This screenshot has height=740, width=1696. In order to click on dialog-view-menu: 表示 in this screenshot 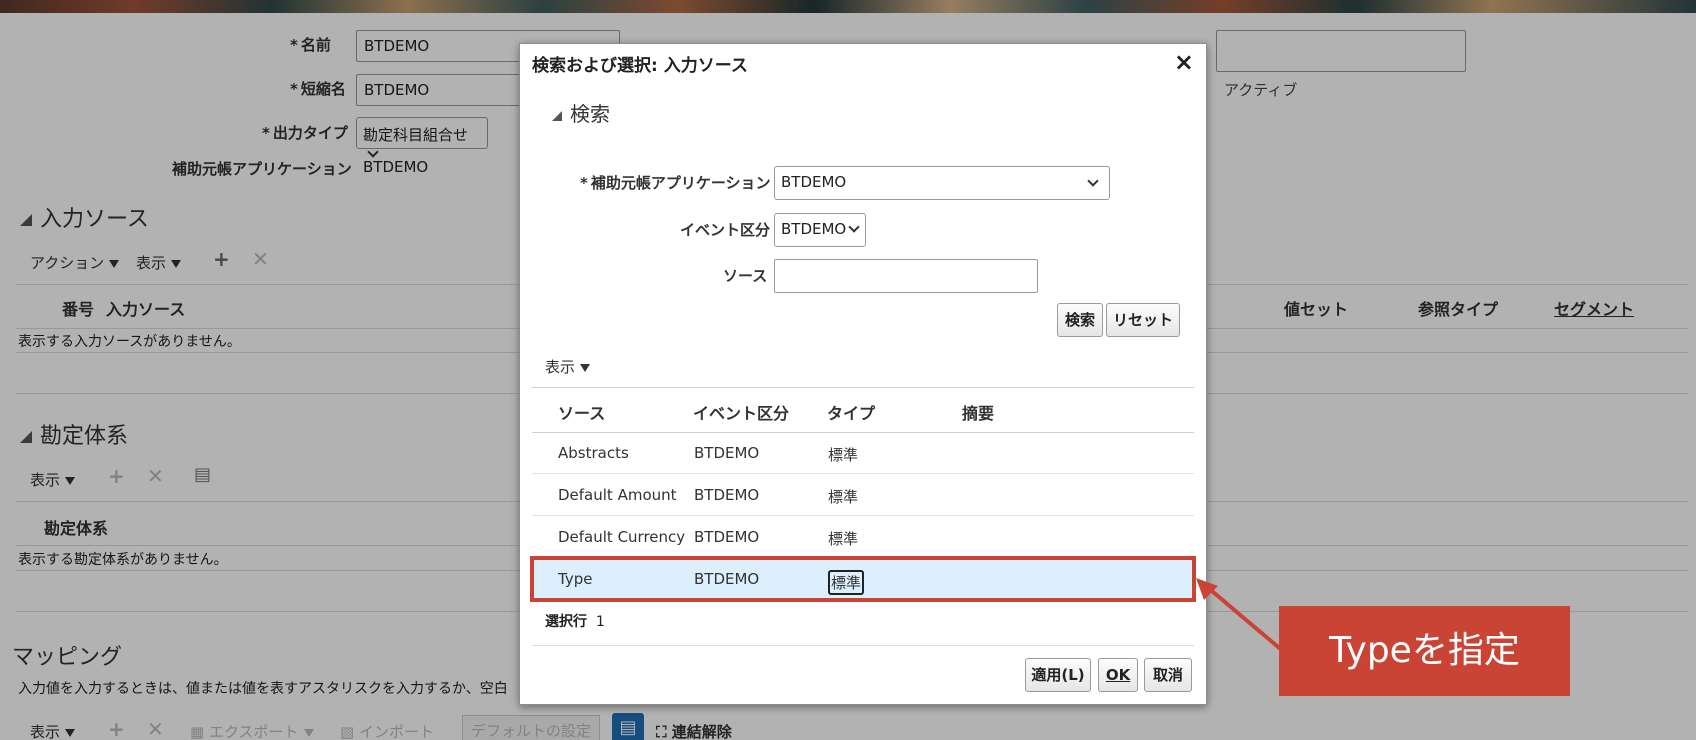, I will do `click(568, 366)`.